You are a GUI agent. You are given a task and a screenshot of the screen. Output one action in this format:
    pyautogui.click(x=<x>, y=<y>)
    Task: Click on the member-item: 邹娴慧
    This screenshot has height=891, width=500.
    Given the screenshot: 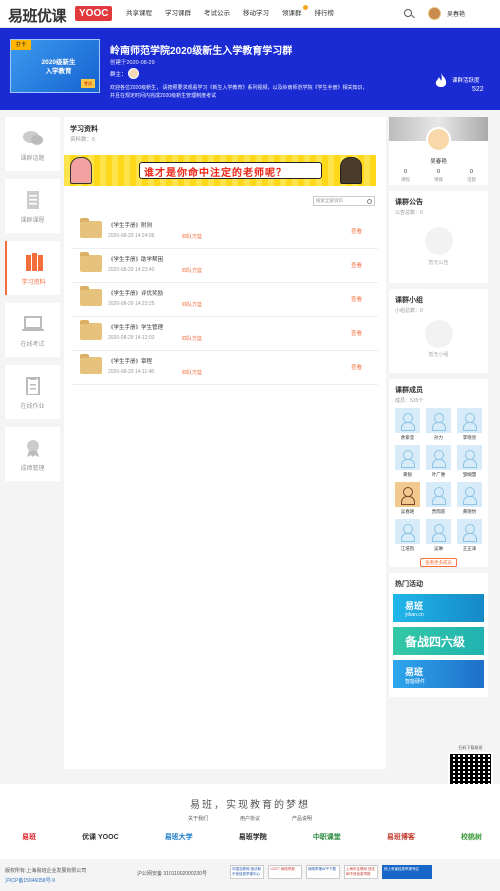 What is the action you would take?
    pyautogui.click(x=469, y=461)
    